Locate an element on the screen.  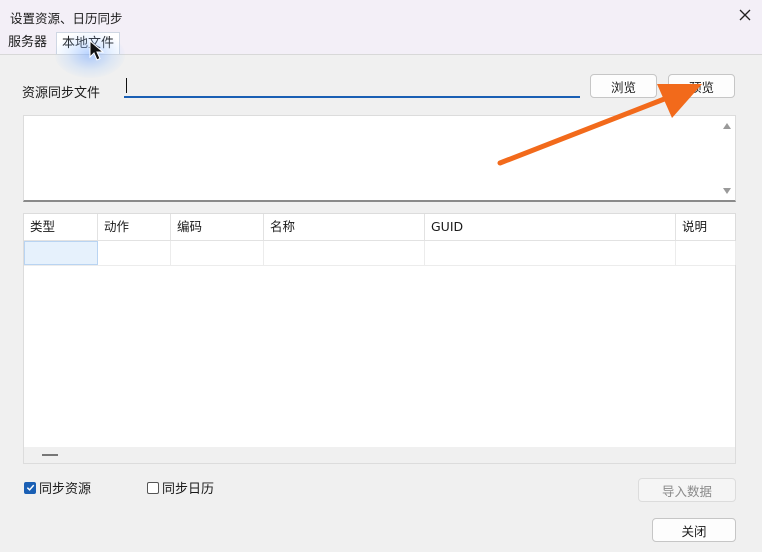
tab-server: 服务器 is located at coordinates (29, 43).